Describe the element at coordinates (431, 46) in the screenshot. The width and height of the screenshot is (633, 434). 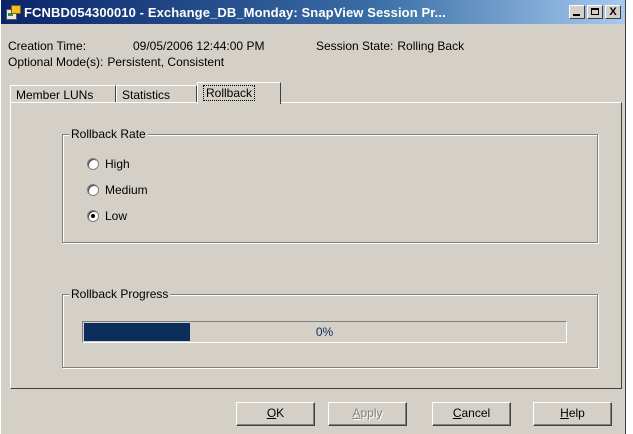
I see `session-state-value: Rolling Back` at that location.